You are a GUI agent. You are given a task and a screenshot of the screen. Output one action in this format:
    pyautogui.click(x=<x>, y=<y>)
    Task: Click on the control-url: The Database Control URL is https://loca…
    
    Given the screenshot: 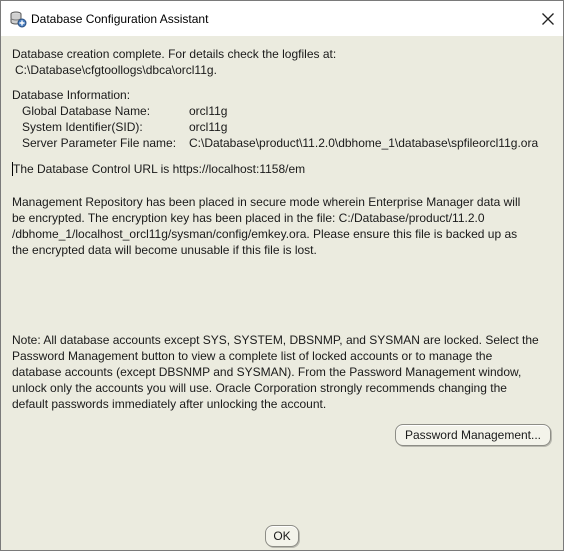 What is the action you would take?
    pyautogui.click(x=159, y=169)
    